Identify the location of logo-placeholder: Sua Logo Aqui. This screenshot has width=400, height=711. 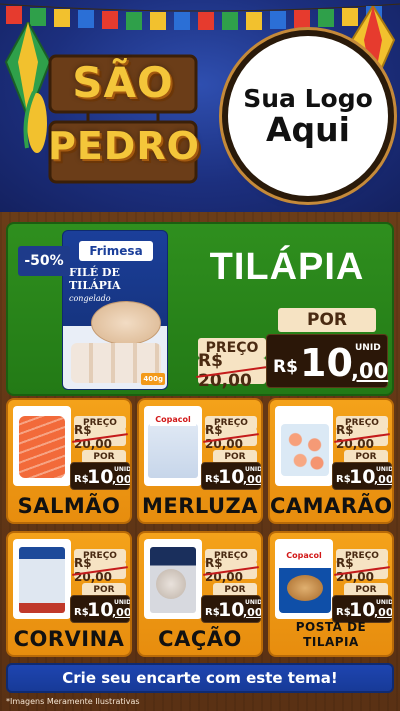
(308, 116).